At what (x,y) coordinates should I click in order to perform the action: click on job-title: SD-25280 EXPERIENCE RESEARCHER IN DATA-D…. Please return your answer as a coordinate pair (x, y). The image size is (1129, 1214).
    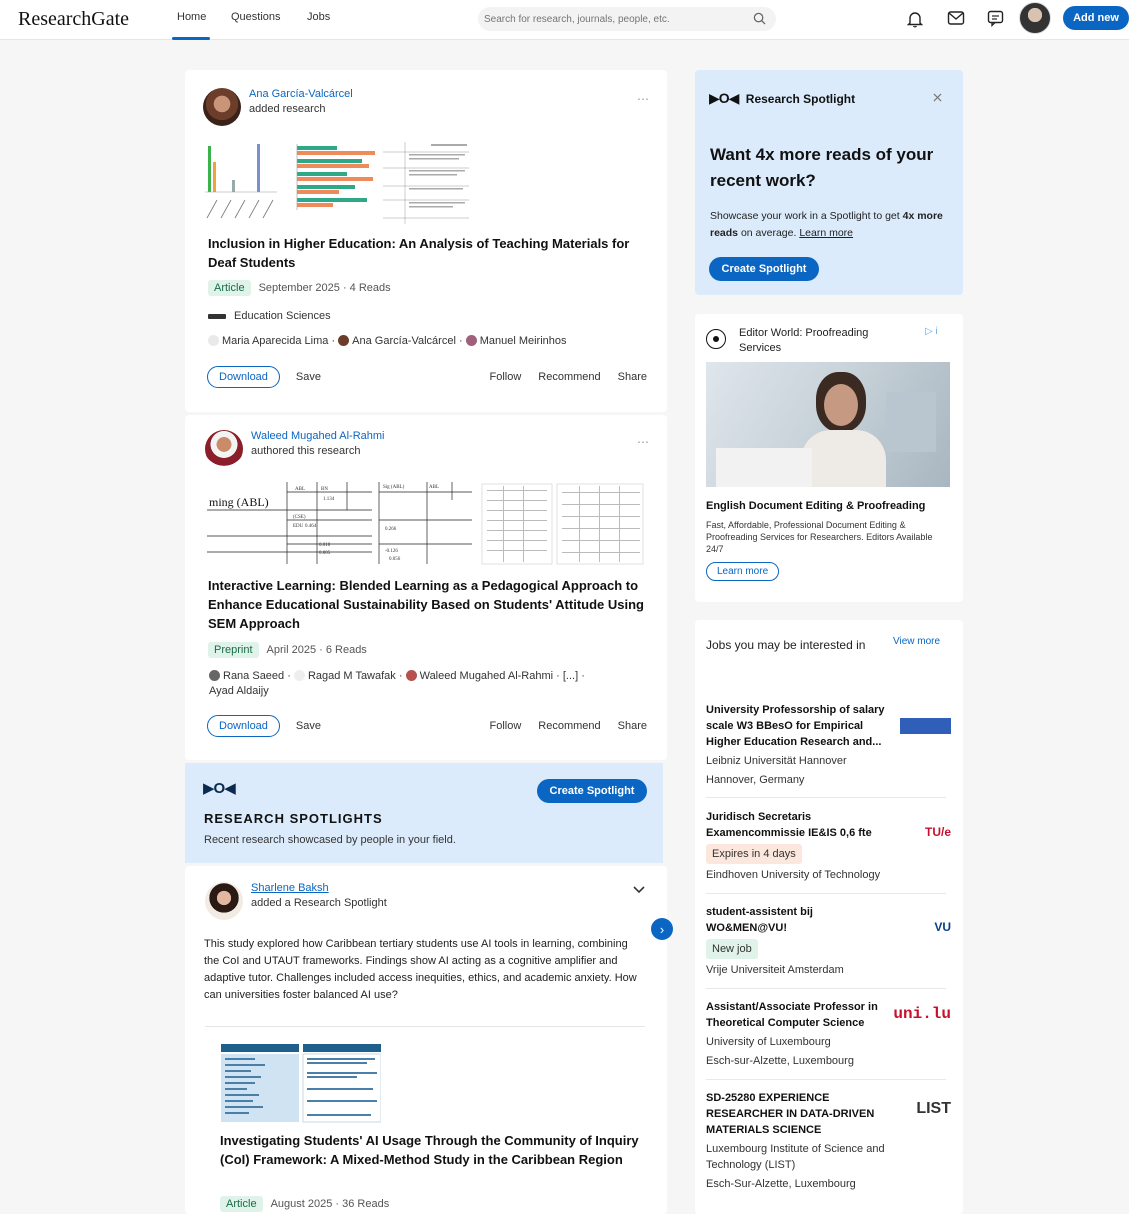
    Looking at the image, I should click on (793, 1114).